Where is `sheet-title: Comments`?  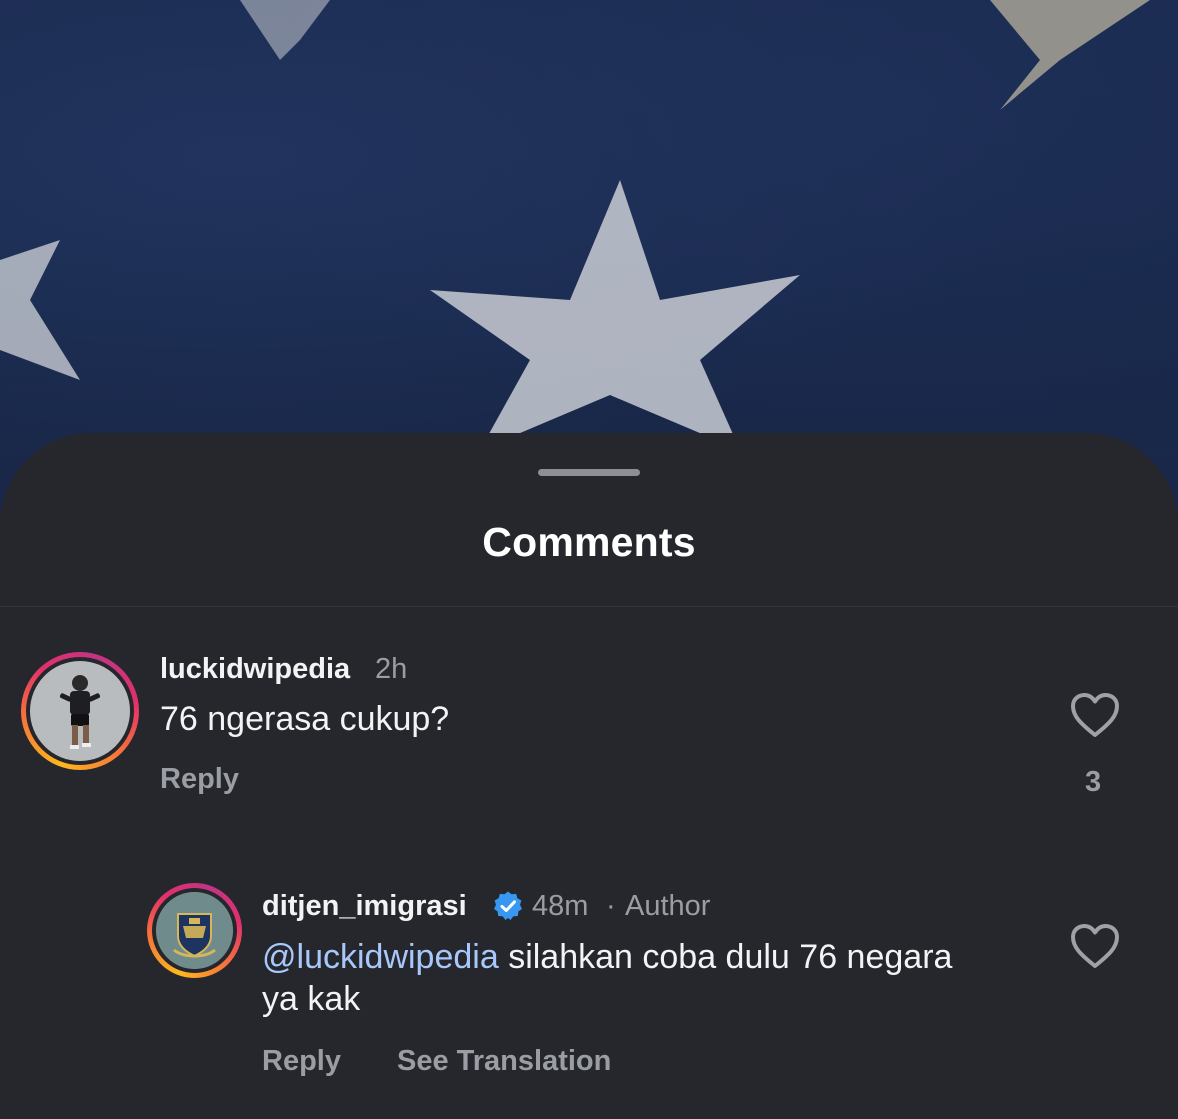
sheet-title: Comments is located at coordinates (589, 542).